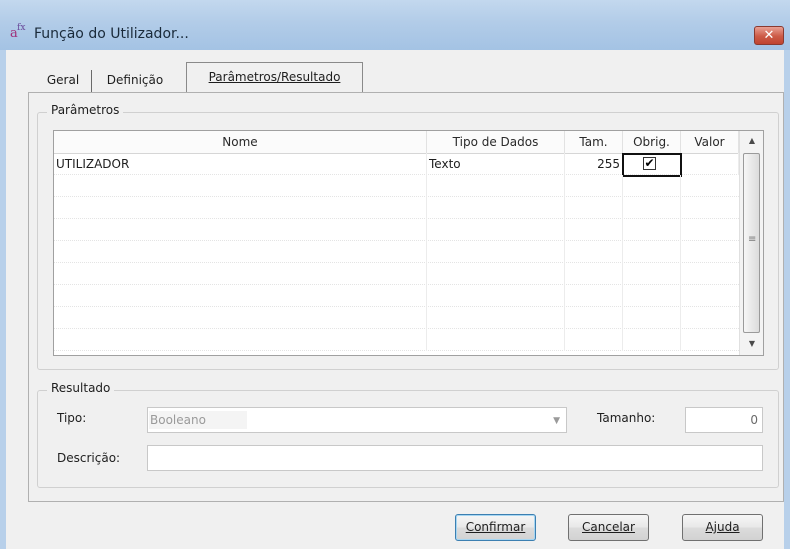 This screenshot has height=549, width=790. I want to click on ajuda-button: Ajuda, so click(722, 527).